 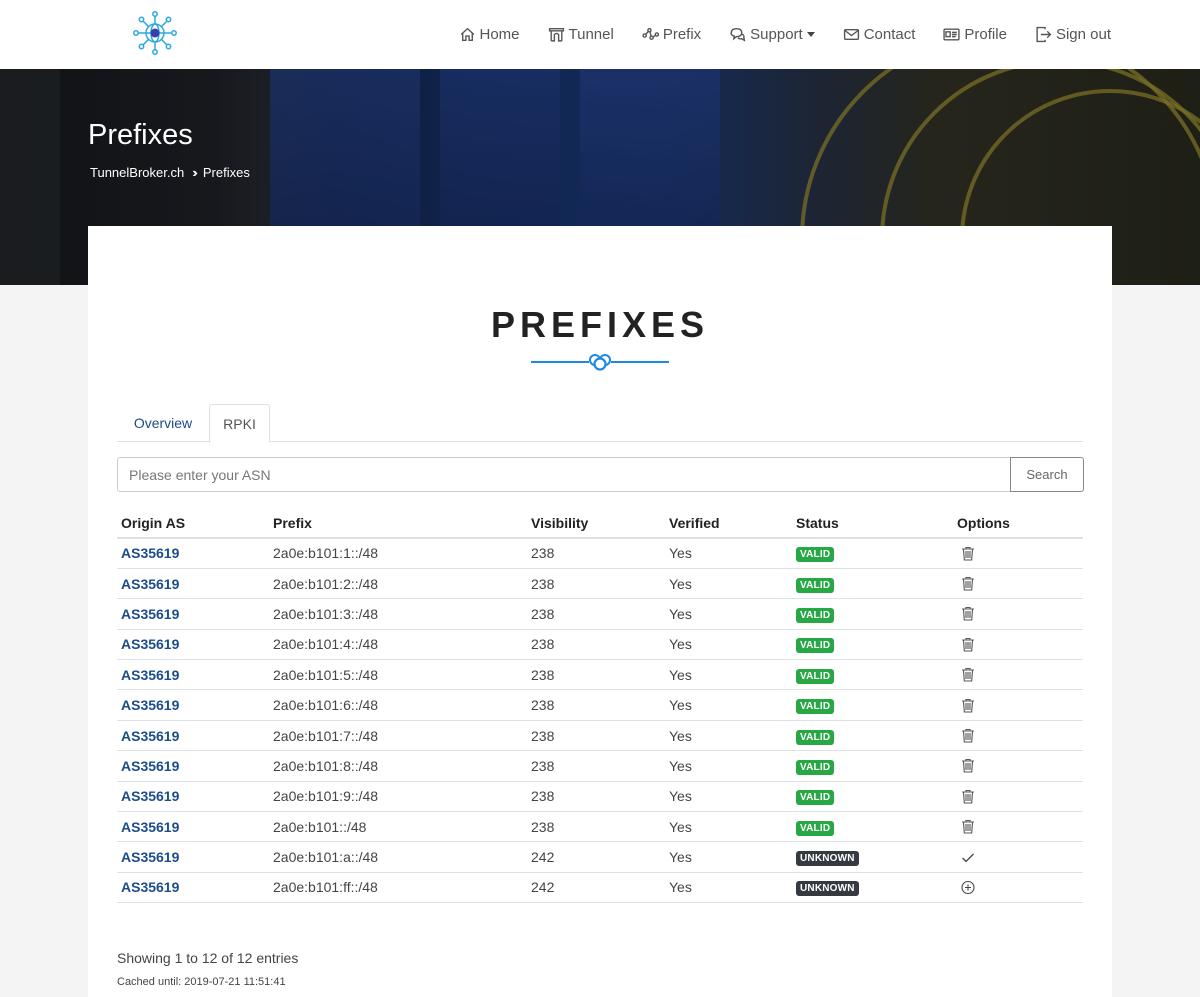 I want to click on column-header-prefix: Prefix, so click(x=398, y=523).